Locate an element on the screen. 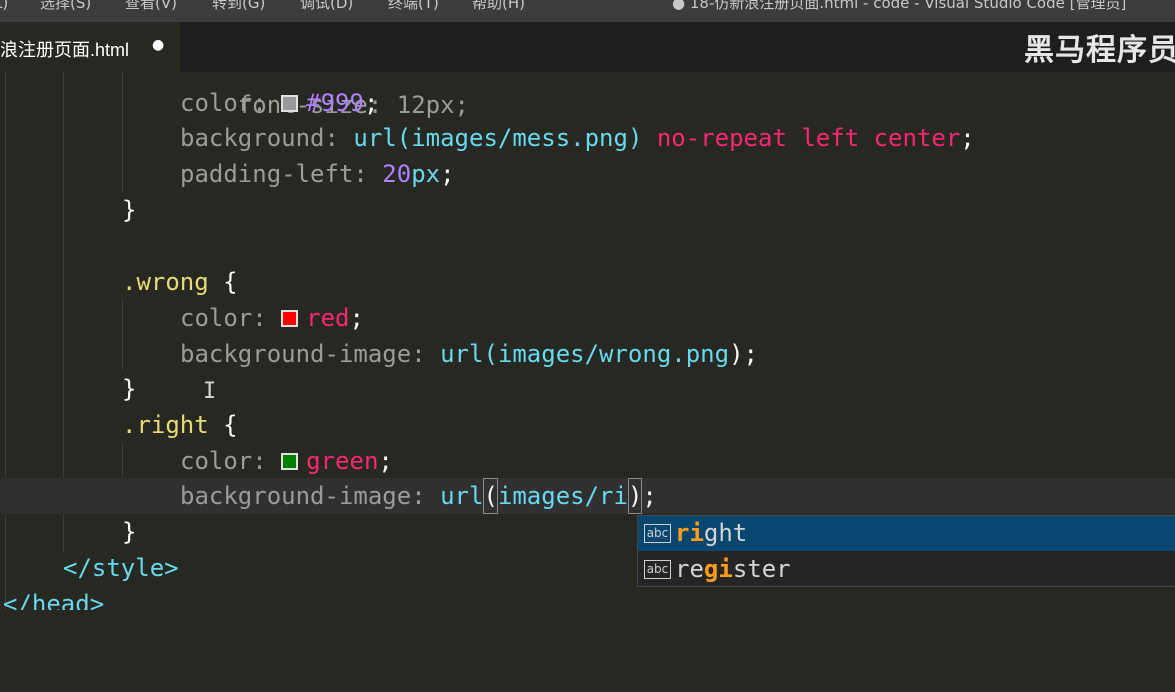 This screenshot has width=1175, height=692. tab-active-file: 浪注册页面.html ● is located at coordinates (90, 47).